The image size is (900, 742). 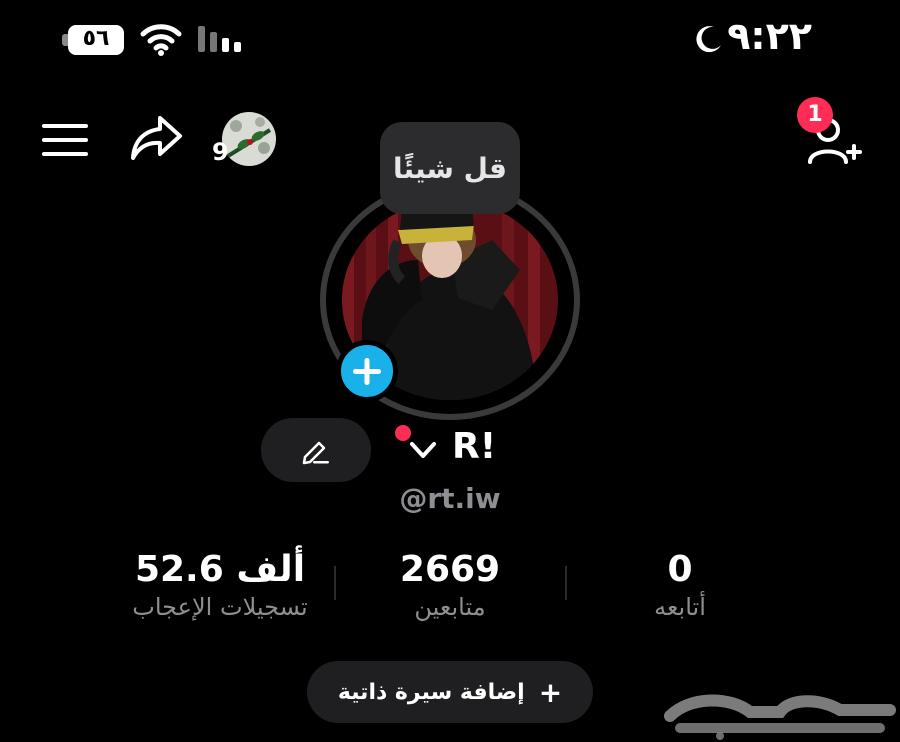 I want to click on likes-stat: 52.6 ألف تسجيلات الإعجاب, so click(x=220, y=587).